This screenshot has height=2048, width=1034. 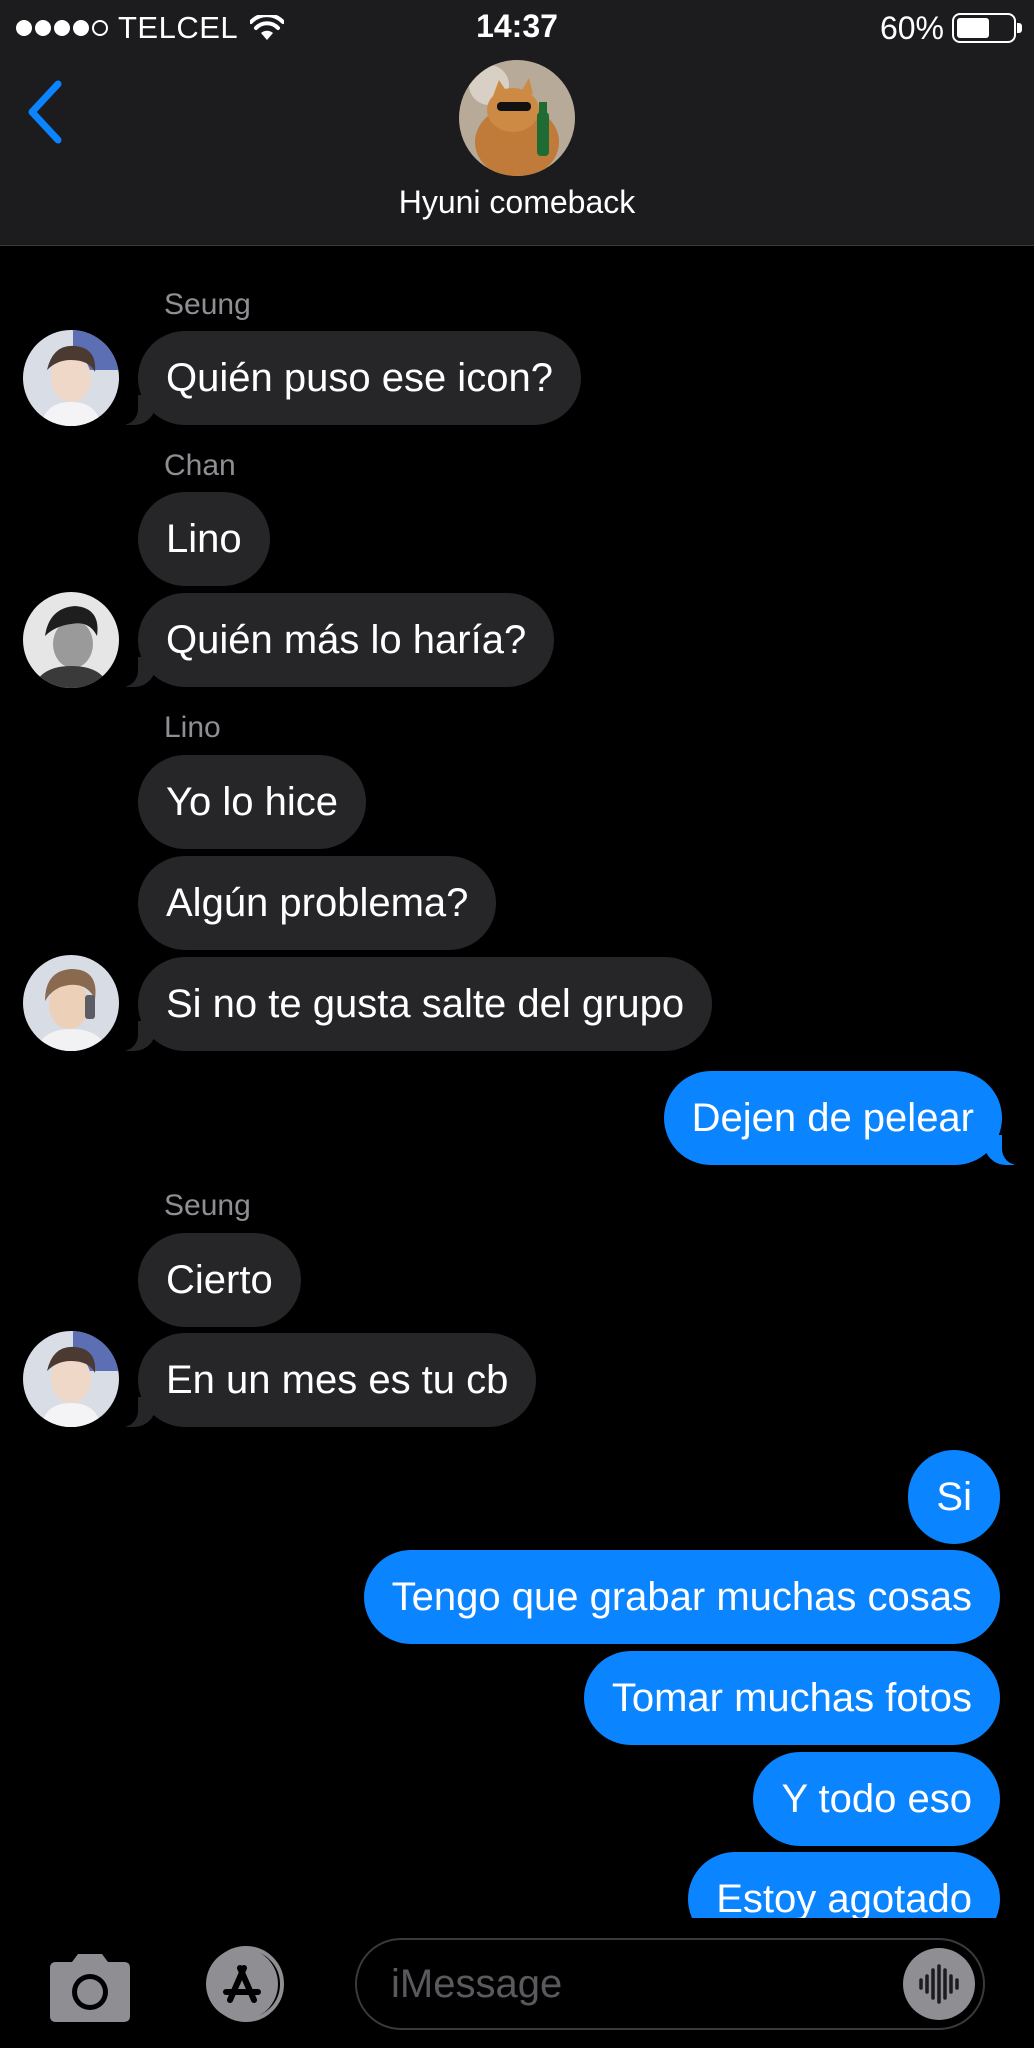 What do you see at coordinates (346, 640) in the screenshot?
I see `message-text: Quién más lo haría?` at bounding box center [346, 640].